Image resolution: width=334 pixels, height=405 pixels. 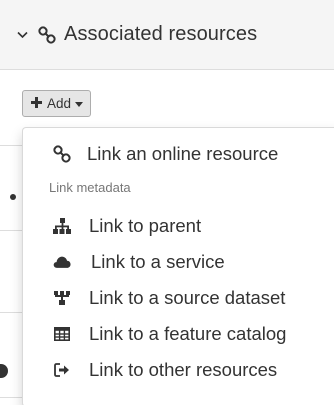 What do you see at coordinates (79, 104) in the screenshot?
I see `caret-down-icon` at bounding box center [79, 104].